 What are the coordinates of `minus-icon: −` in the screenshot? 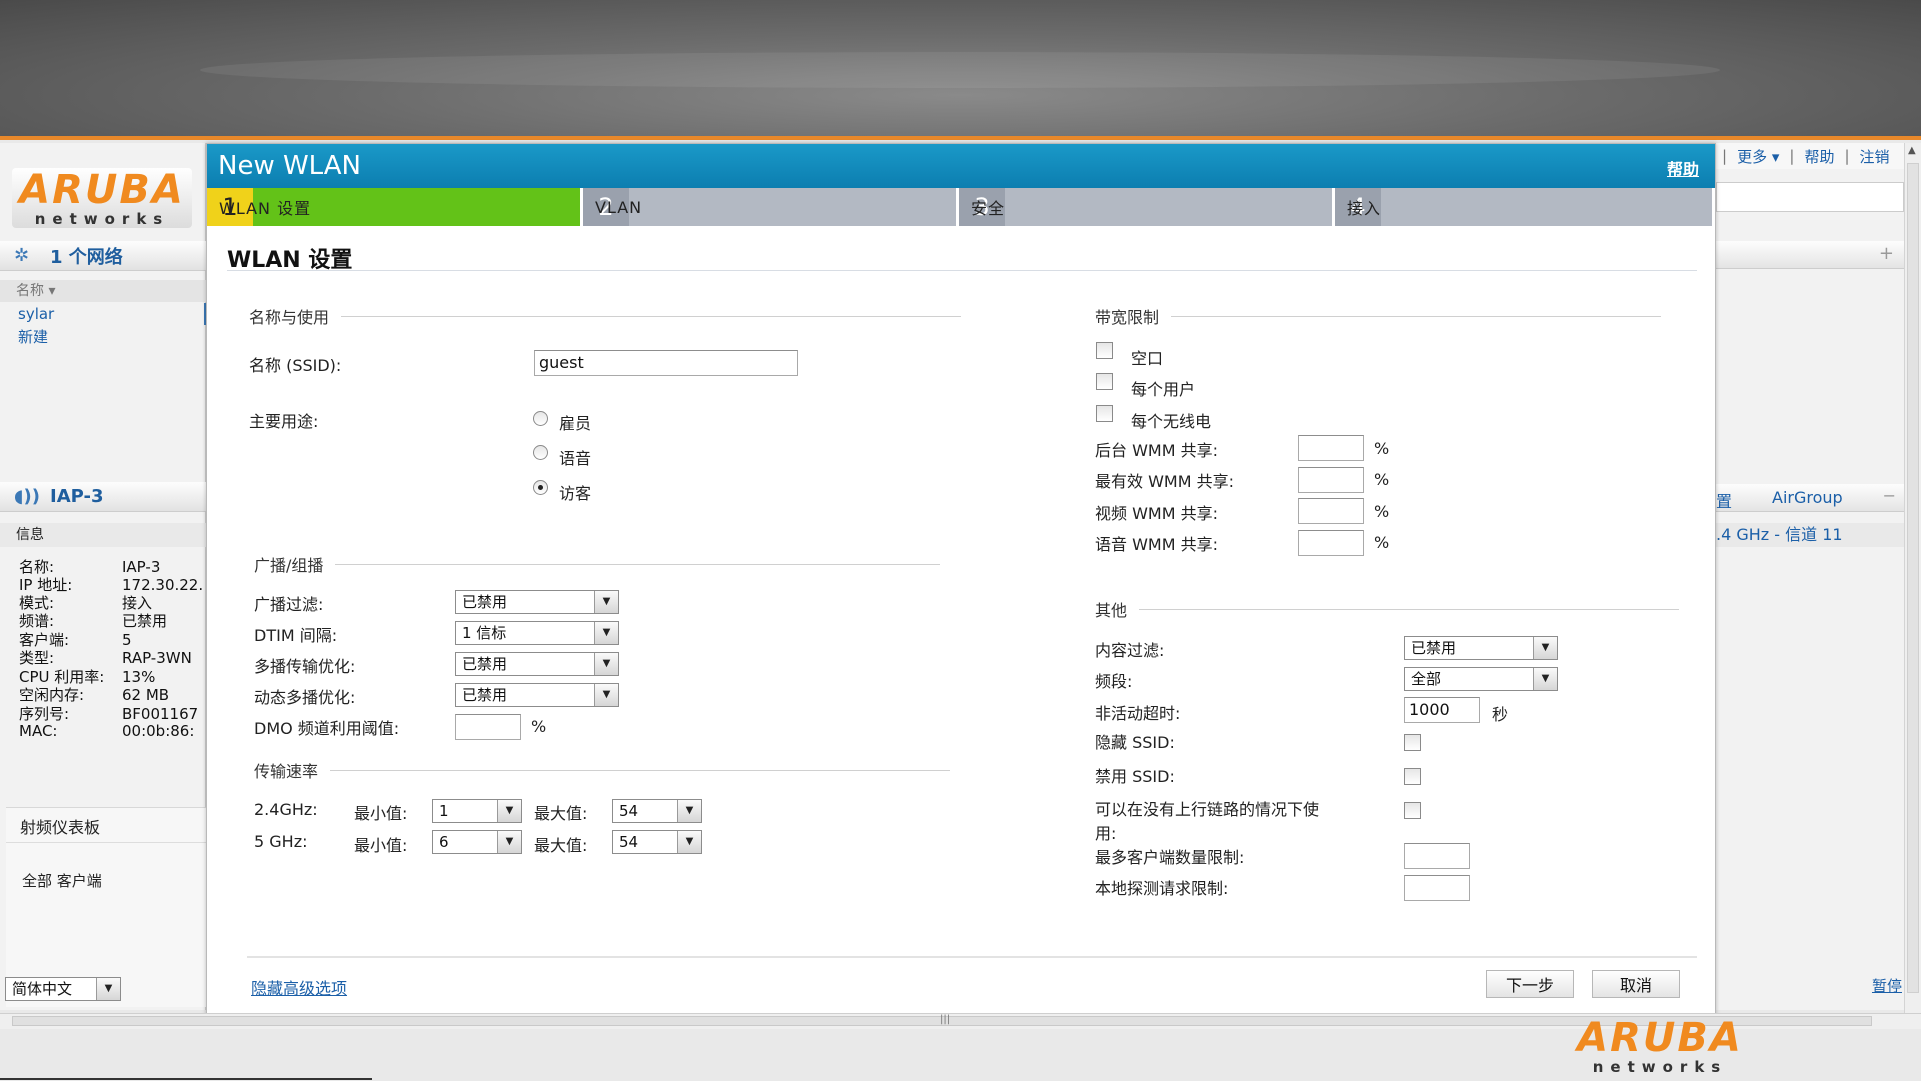 It's located at (1889, 495).